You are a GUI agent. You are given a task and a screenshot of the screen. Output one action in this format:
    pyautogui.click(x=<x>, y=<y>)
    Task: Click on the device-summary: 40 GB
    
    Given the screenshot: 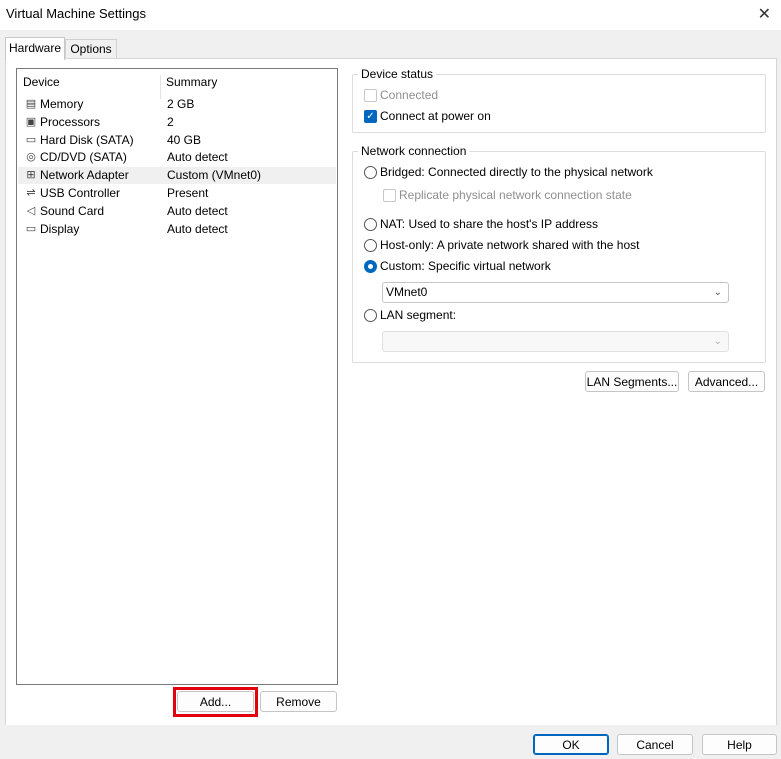 What is the action you would take?
    pyautogui.click(x=184, y=139)
    